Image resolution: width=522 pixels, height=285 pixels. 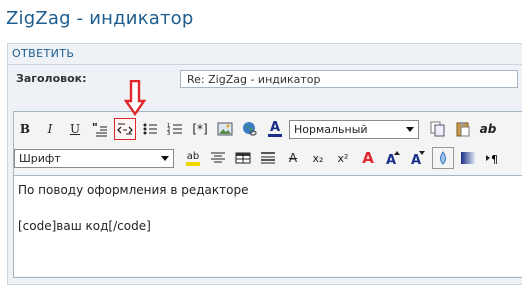 I want to click on align-justify-button, so click(x=268, y=158).